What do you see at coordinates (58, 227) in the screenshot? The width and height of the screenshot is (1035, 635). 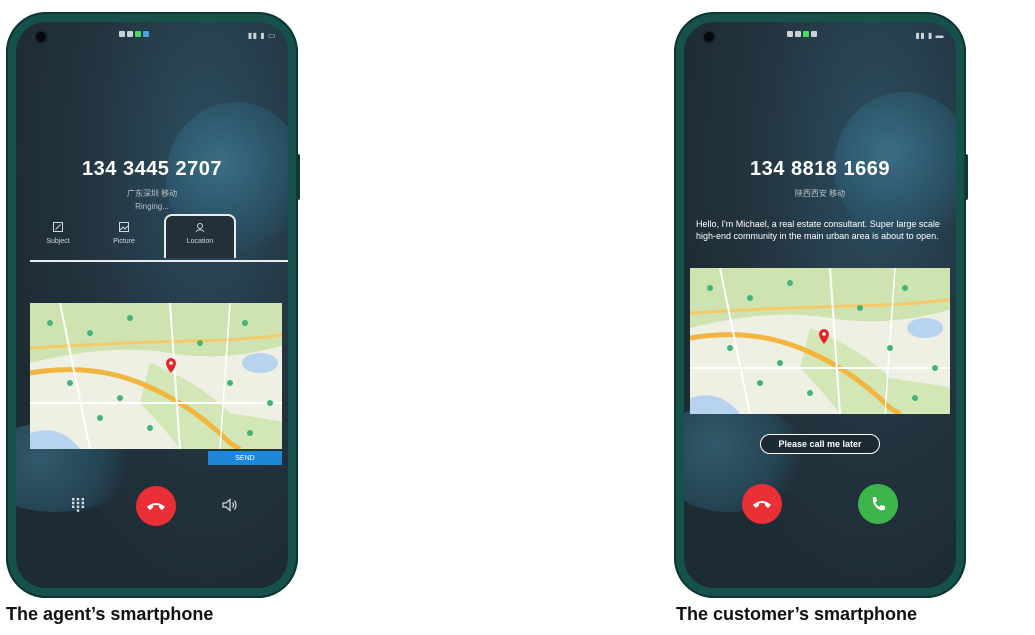 I see `edit-icon` at bounding box center [58, 227].